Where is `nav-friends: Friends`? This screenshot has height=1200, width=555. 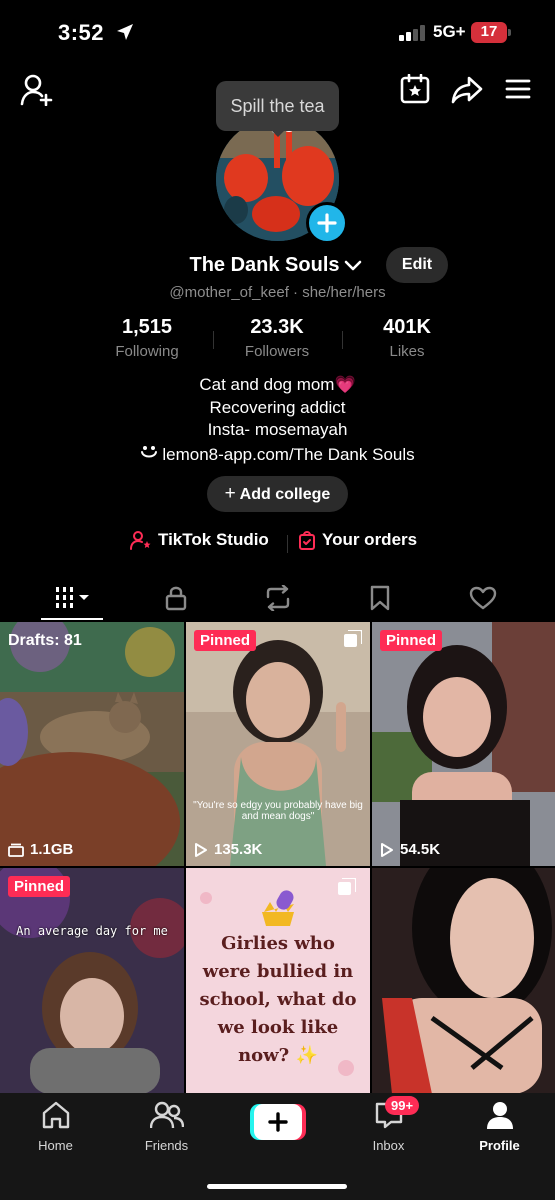
nav-friends: Friends is located at coordinates (166, 1127).